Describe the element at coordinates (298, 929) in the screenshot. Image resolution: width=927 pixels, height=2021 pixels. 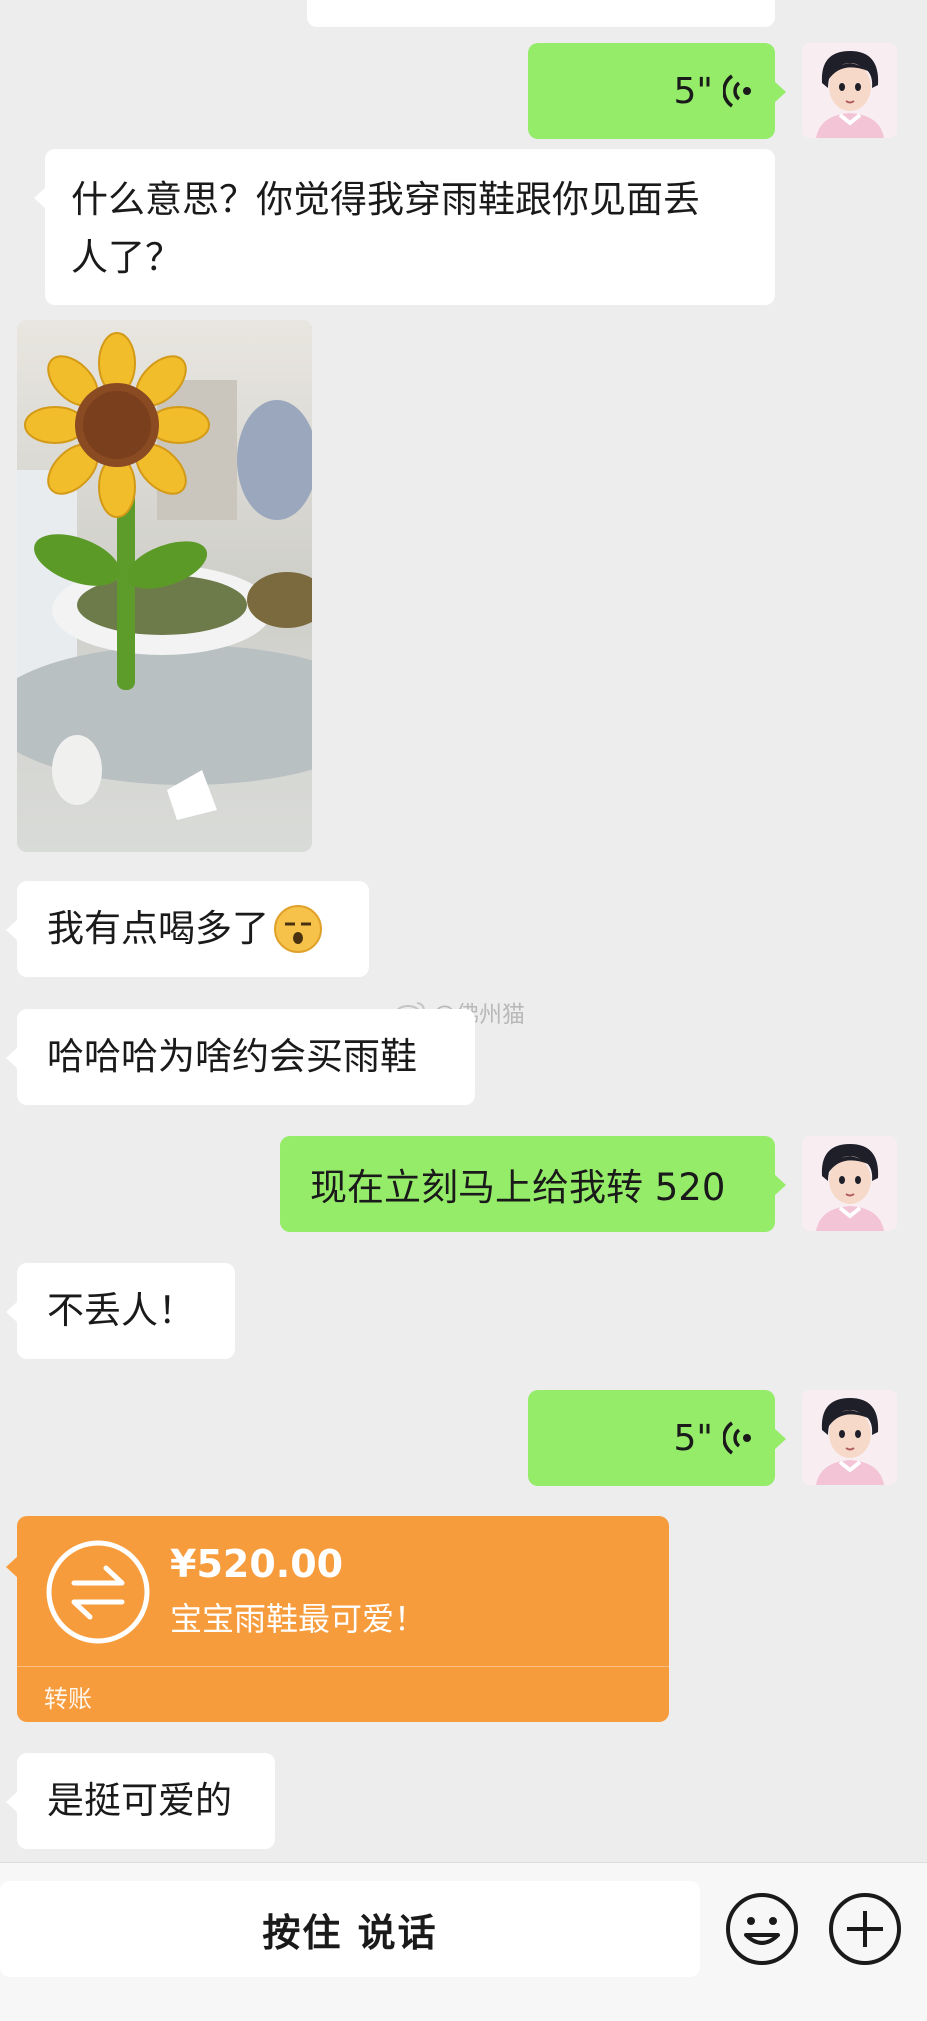
I see `tipsy-emoji-icon` at that location.